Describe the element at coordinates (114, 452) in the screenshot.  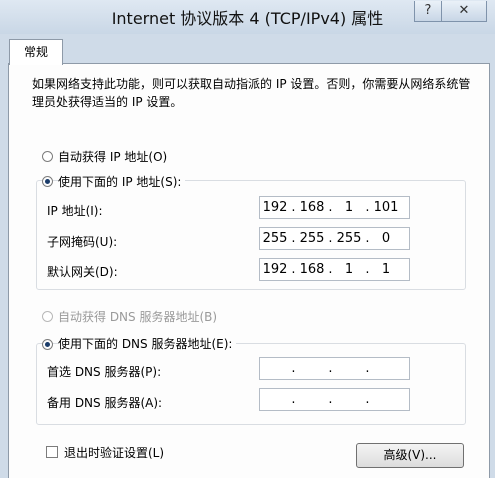
I see `validate-settings-label: 退出时验证设置(L)` at that location.